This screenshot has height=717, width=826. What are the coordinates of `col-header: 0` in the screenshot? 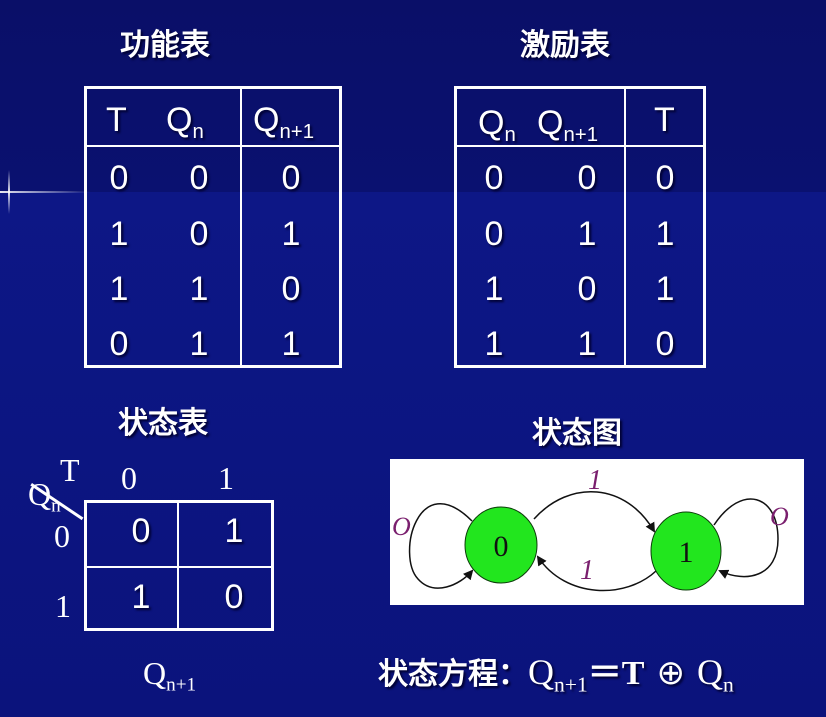 It's located at (129, 478).